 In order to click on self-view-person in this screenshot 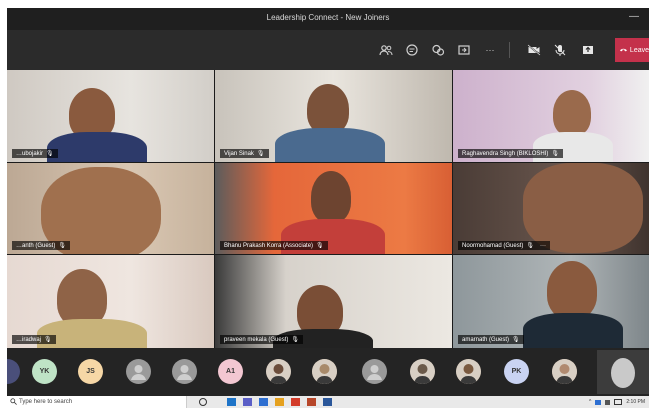, I will do `click(623, 373)`.